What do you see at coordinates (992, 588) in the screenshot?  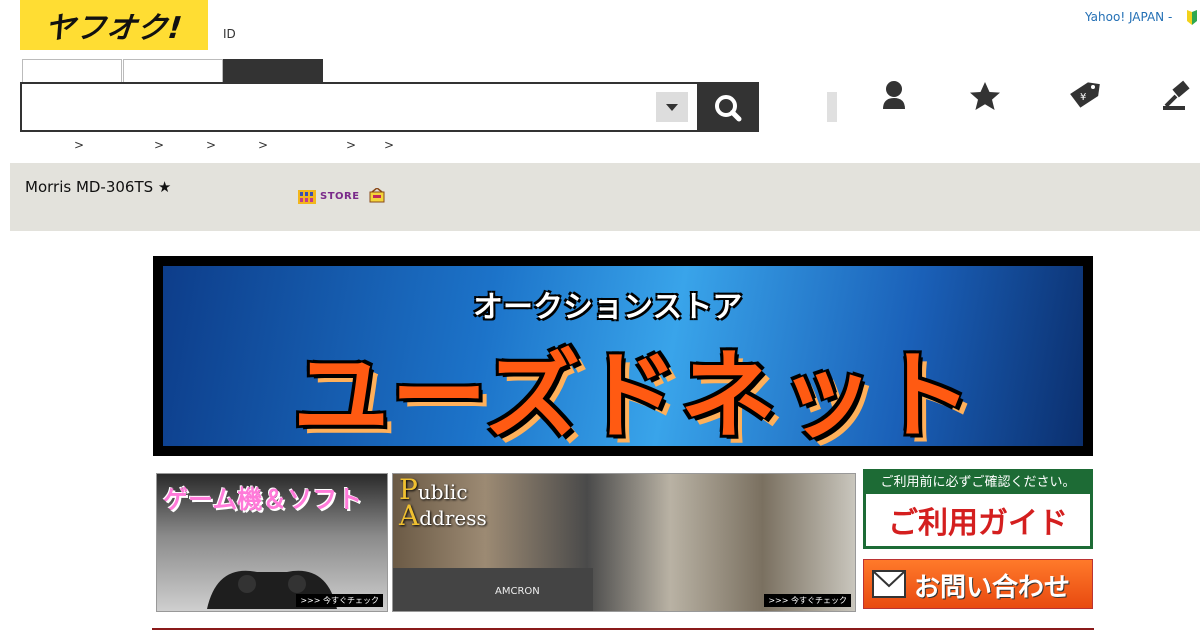 I see `contact-label: お問い合わせ` at bounding box center [992, 588].